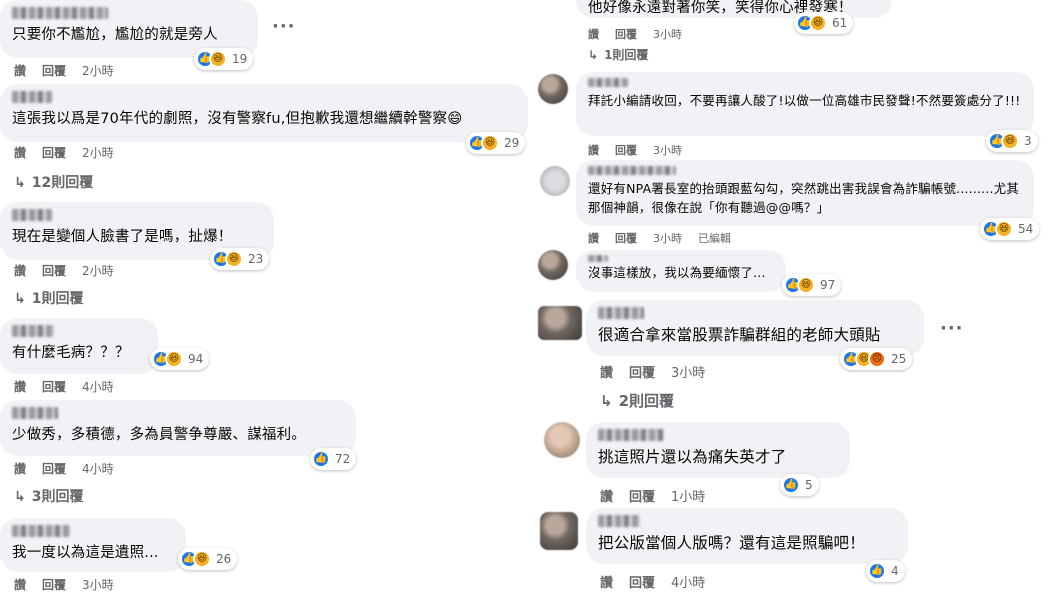 Image resolution: width=1060 pixels, height=596 pixels. I want to click on reaction-summary: 👍 😆 61, so click(824, 23).